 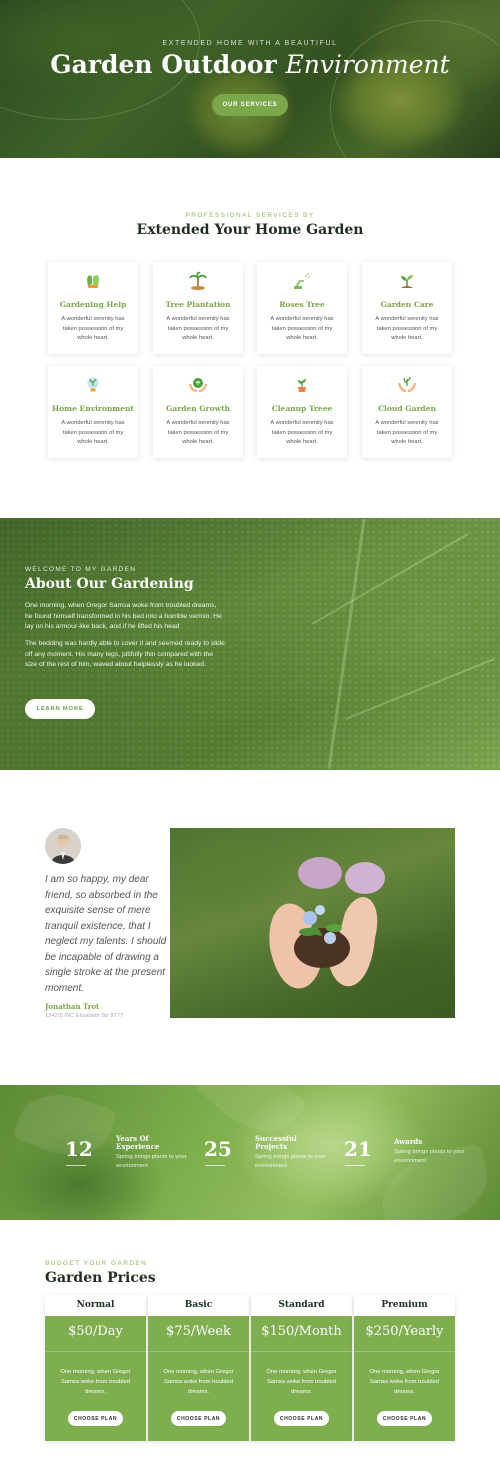 What do you see at coordinates (81, 569) in the screenshot?
I see `about-subtitle: Welcome To My Garden` at bounding box center [81, 569].